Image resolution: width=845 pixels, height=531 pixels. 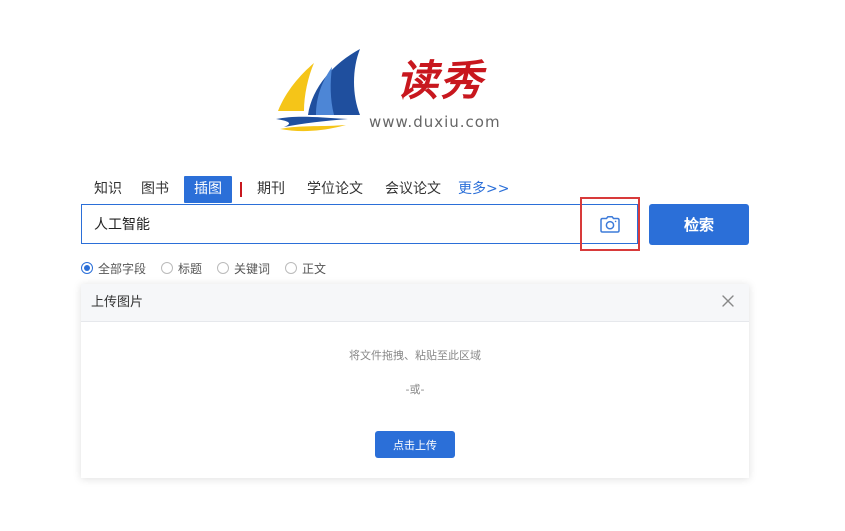 I want to click on tab-illustrations: 插图, so click(x=208, y=189).